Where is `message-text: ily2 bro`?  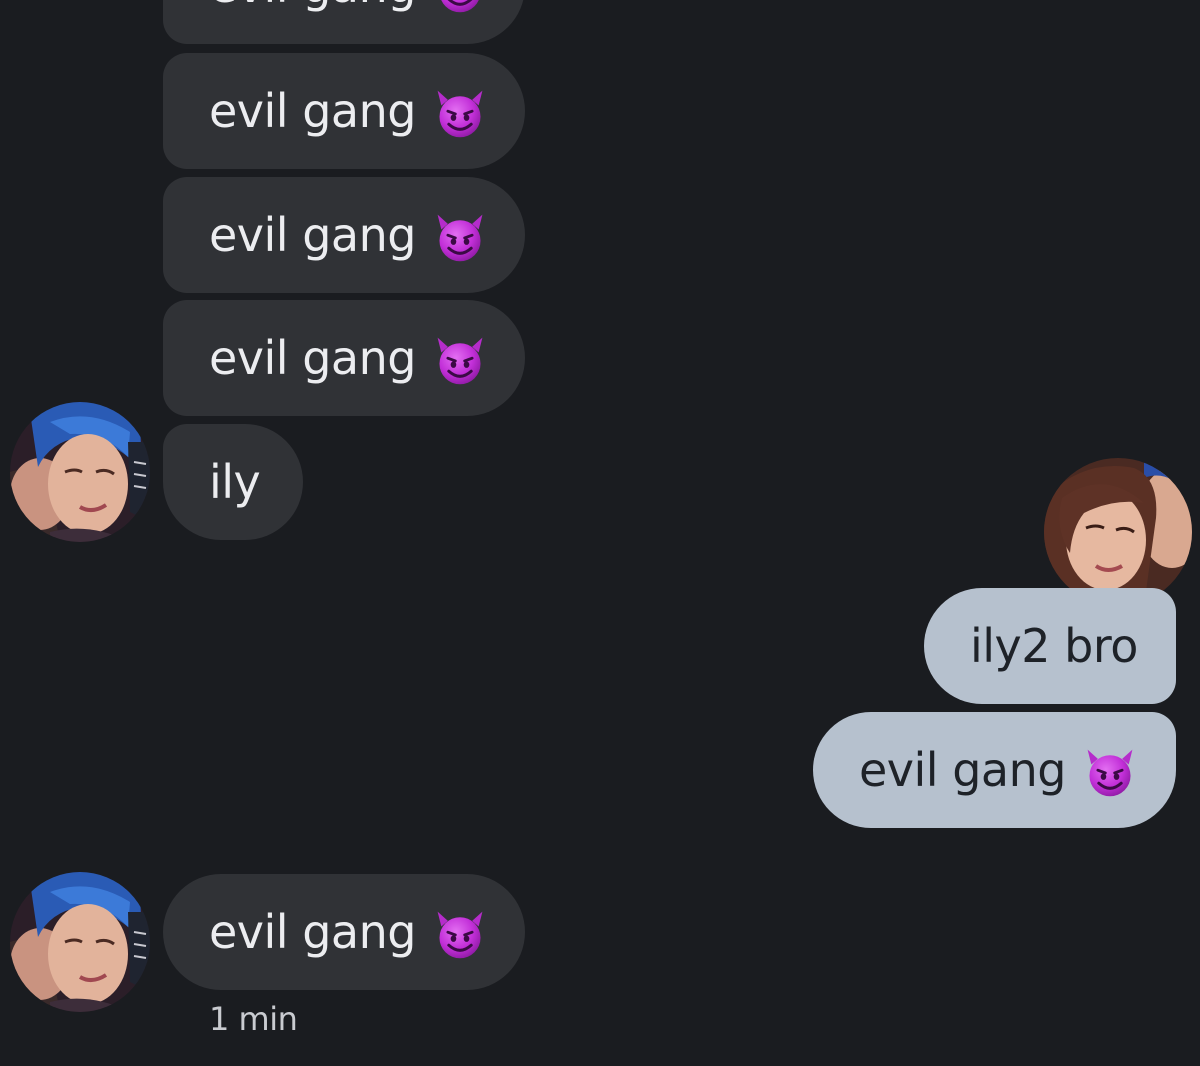 message-text: ily2 bro is located at coordinates (1054, 646).